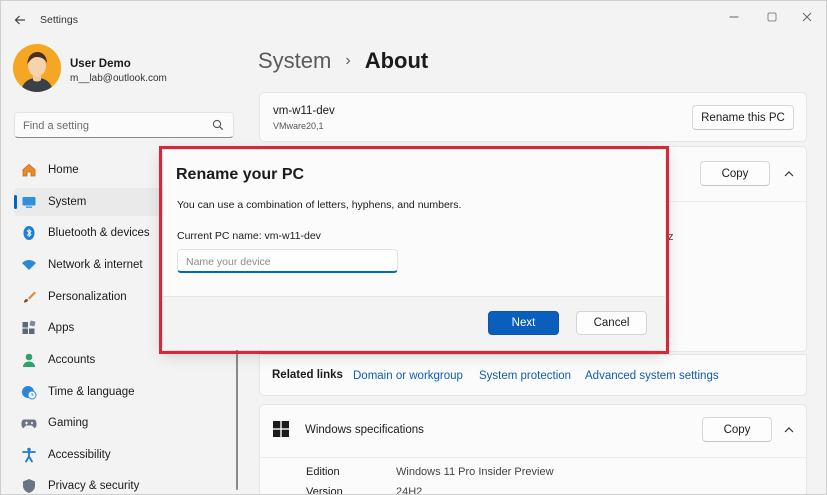 This screenshot has height=495, width=827. I want to click on sidebar-item-label: Accessibility, so click(79, 455).